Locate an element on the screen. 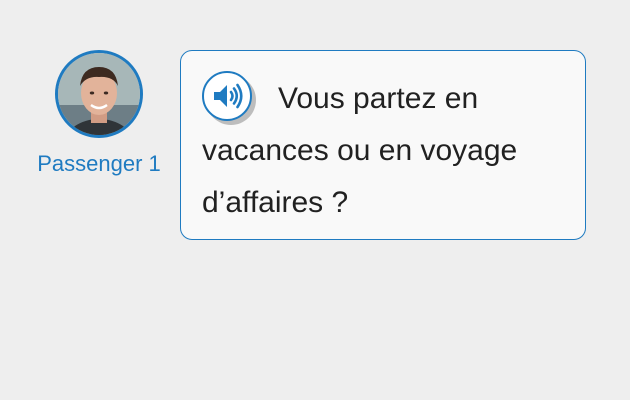 The image size is (630, 400). play-audio-button is located at coordinates (227, 96).